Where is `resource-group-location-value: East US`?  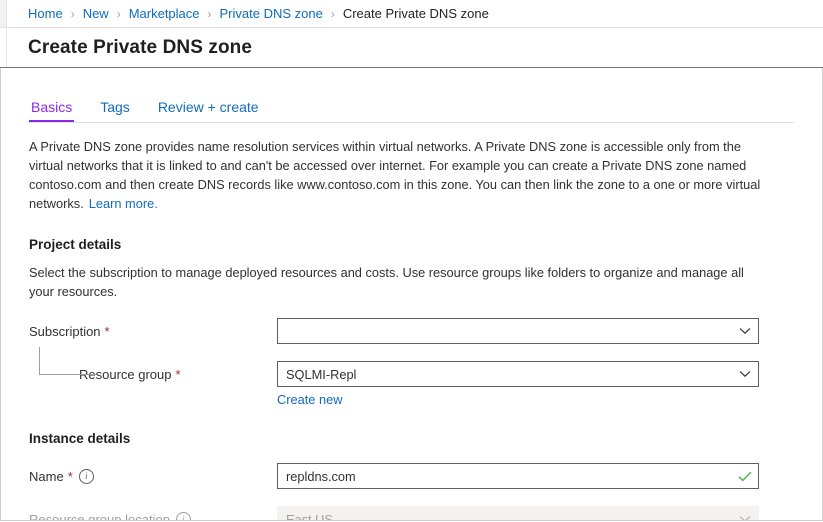
resource-group-location-value: East US is located at coordinates (309, 516).